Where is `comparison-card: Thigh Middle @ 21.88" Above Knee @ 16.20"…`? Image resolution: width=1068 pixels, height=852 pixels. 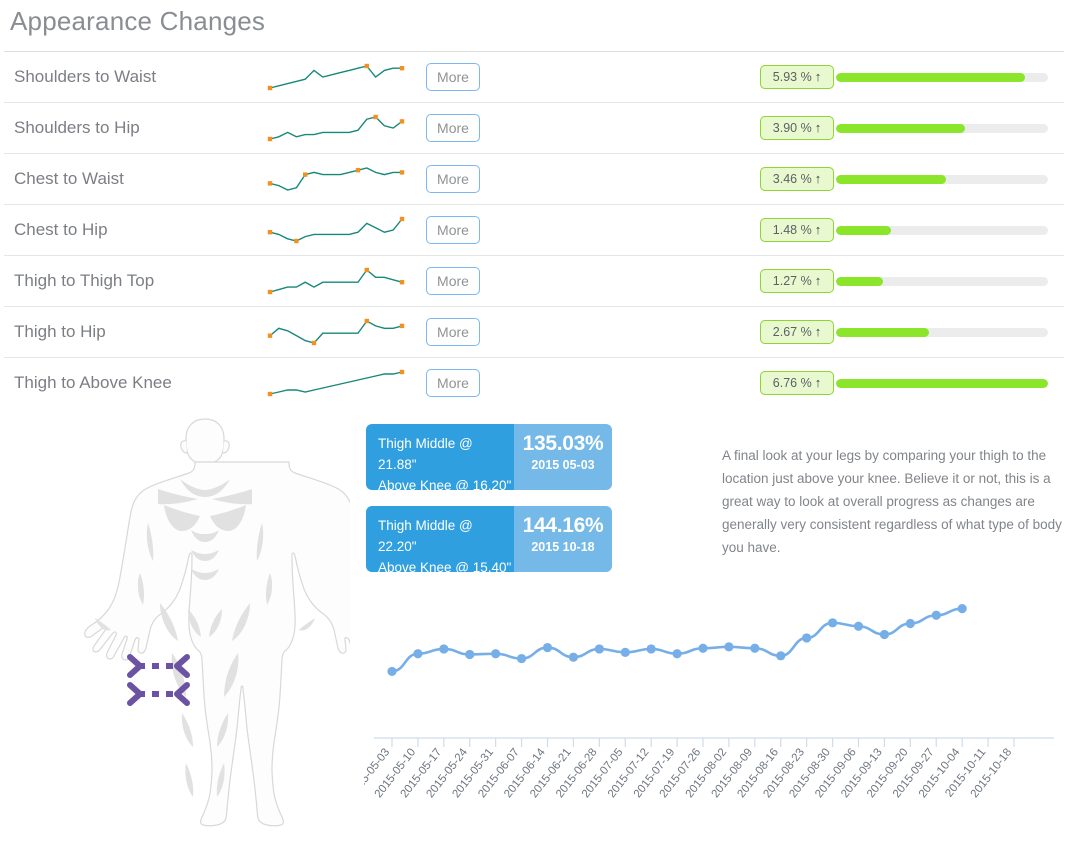 comparison-card: Thigh Middle @ 21.88" Above Knee @ 16.20"… is located at coordinates (489, 457).